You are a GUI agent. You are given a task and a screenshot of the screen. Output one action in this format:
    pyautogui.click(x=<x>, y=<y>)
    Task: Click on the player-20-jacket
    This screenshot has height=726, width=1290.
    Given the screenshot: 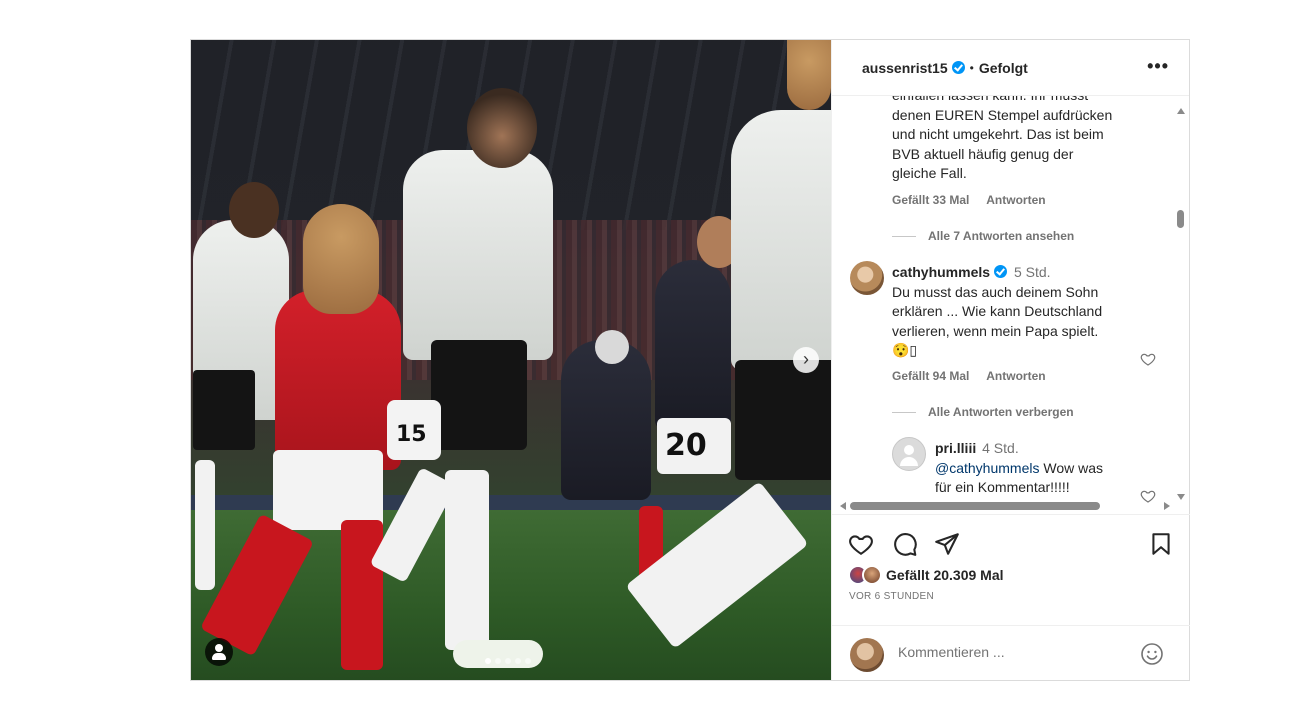 What is the action you would take?
    pyautogui.click(x=693, y=345)
    